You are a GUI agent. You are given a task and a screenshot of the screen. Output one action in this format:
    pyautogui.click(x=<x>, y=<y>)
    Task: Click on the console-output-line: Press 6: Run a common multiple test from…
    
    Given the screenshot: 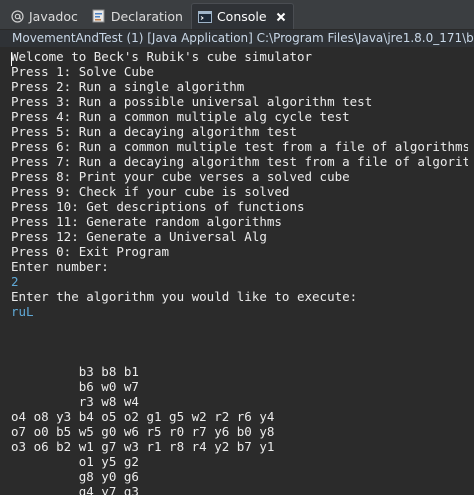 What is the action you would take?
    pyautogui.click(x=241, y=146)
    